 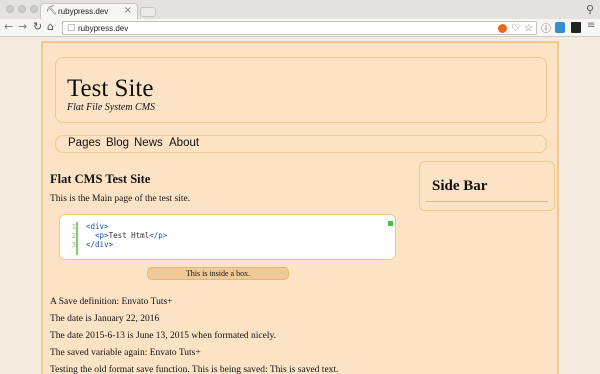 I want to click on site-header: Test Site Flat File System CMS, so click(x=301, y=90).